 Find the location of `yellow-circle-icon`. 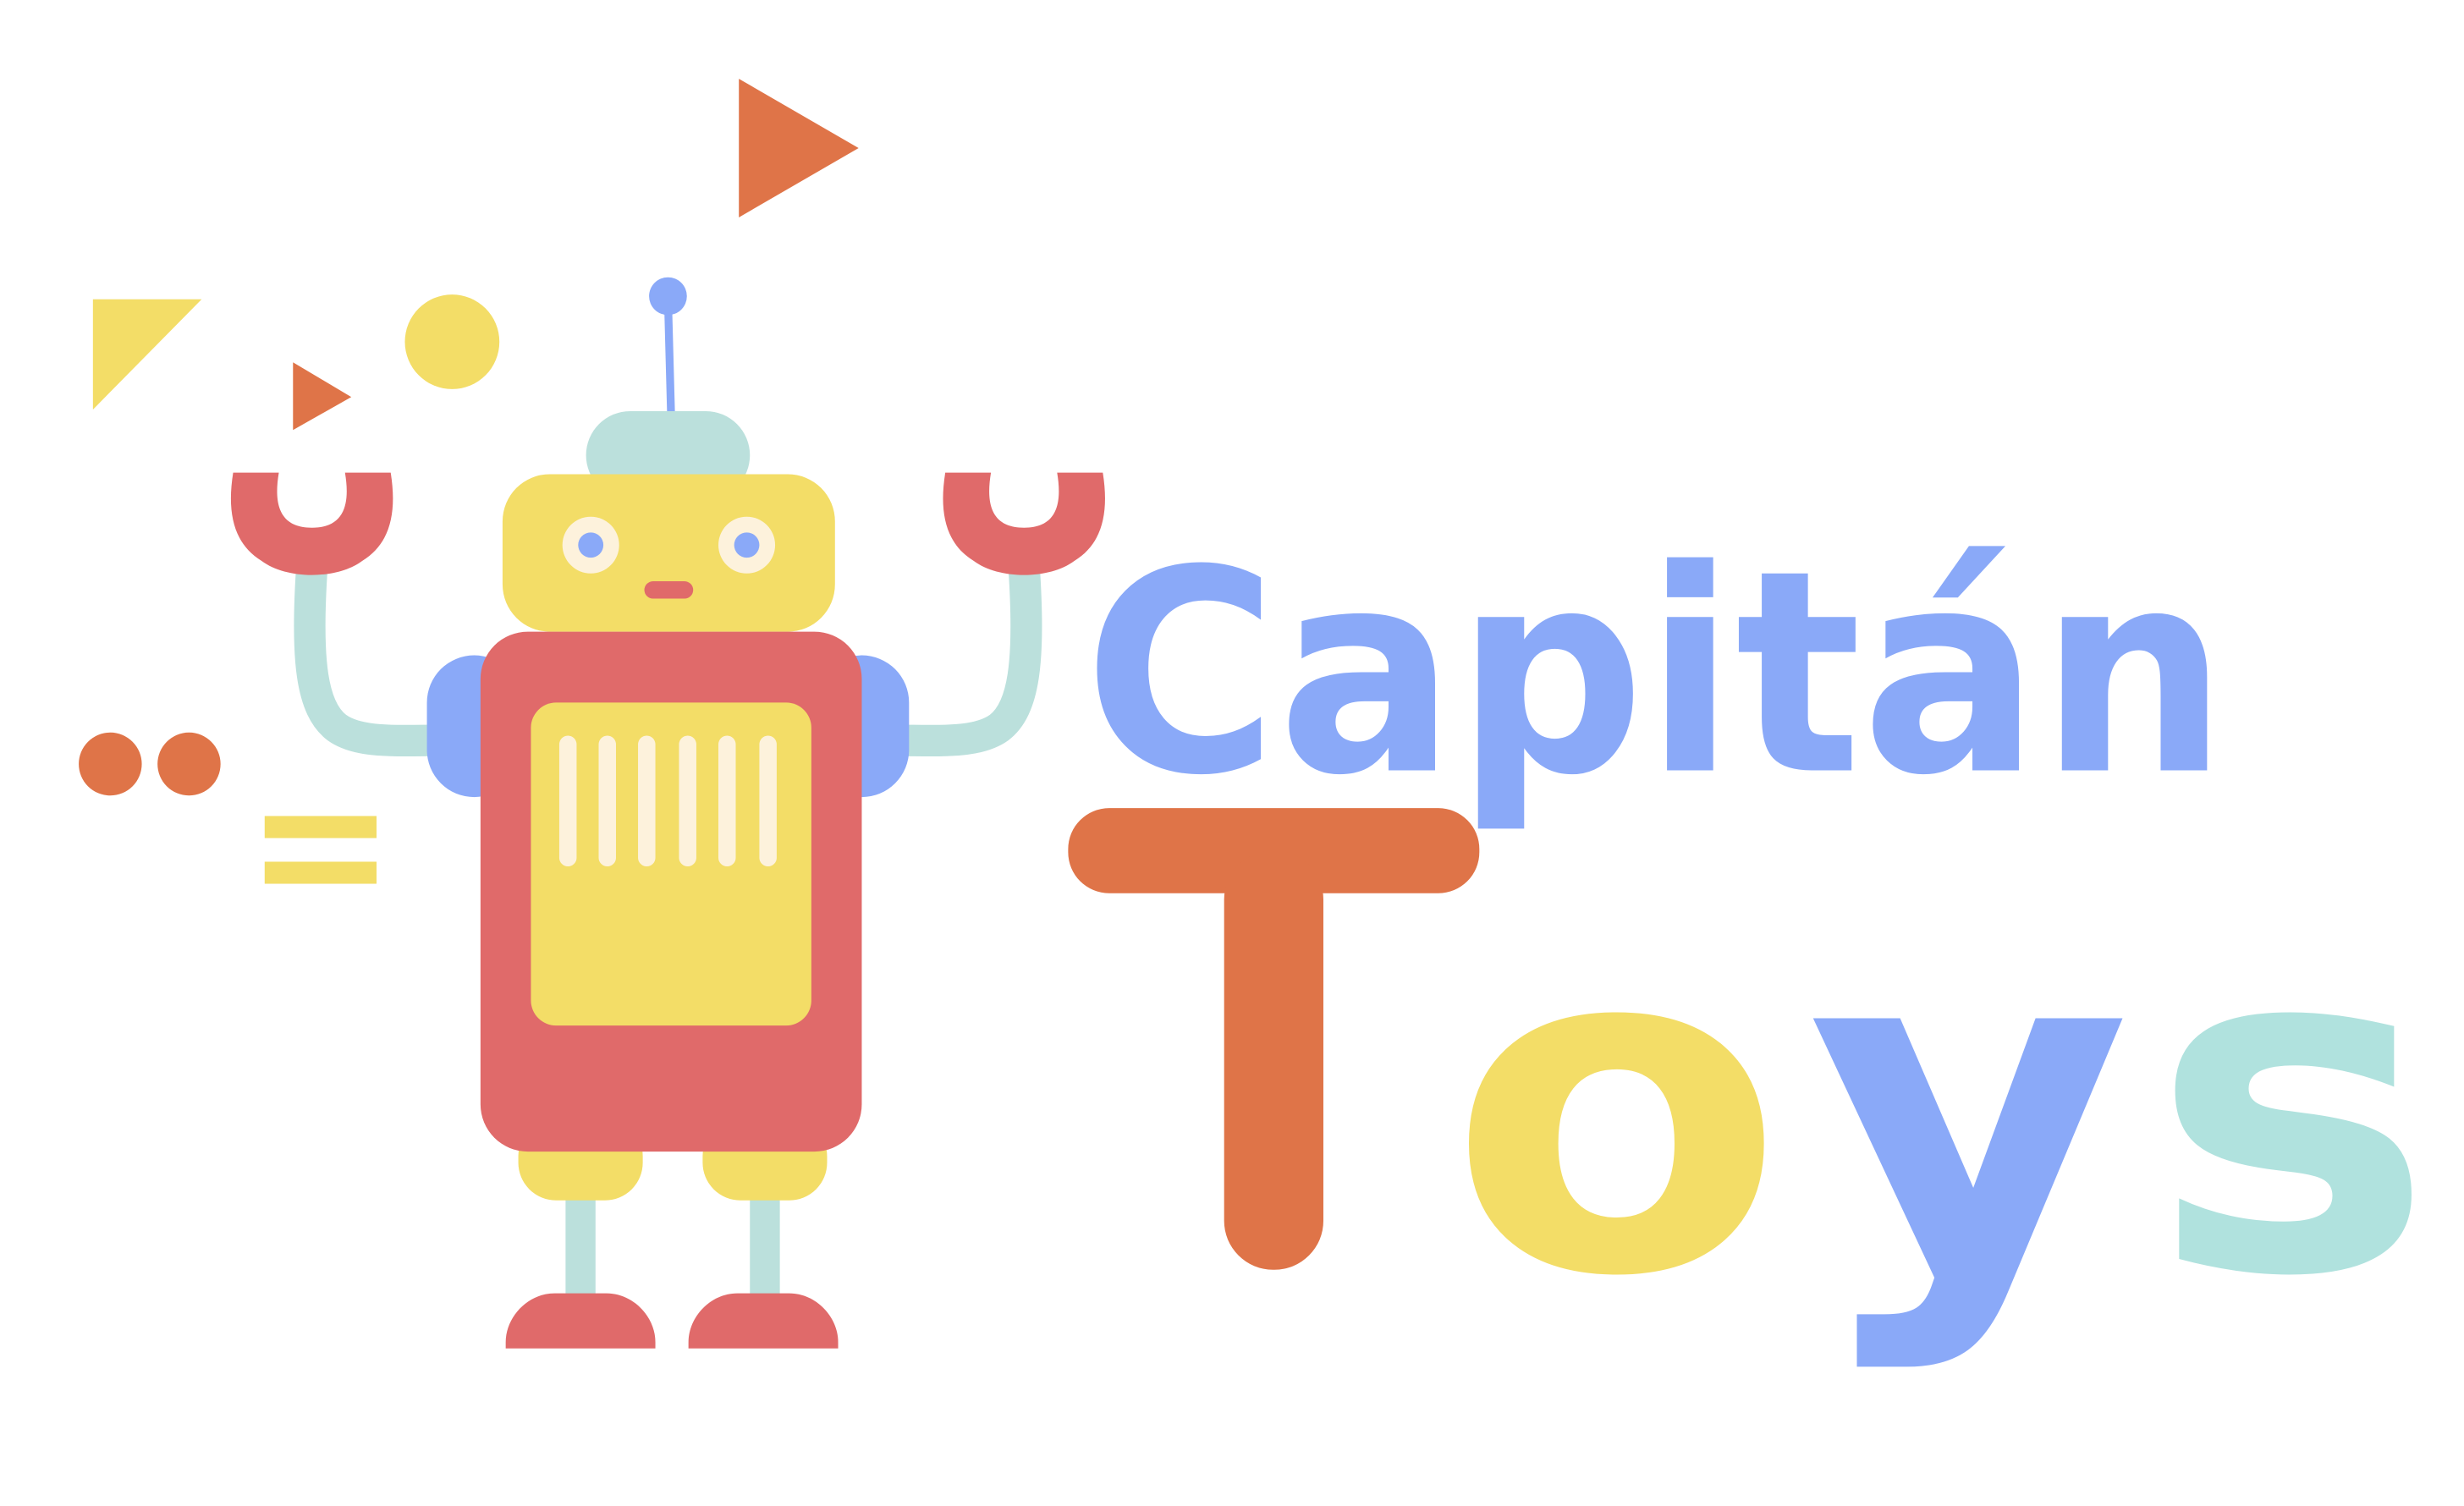

yellow-circle-icon is located at coordinates (452, 341).